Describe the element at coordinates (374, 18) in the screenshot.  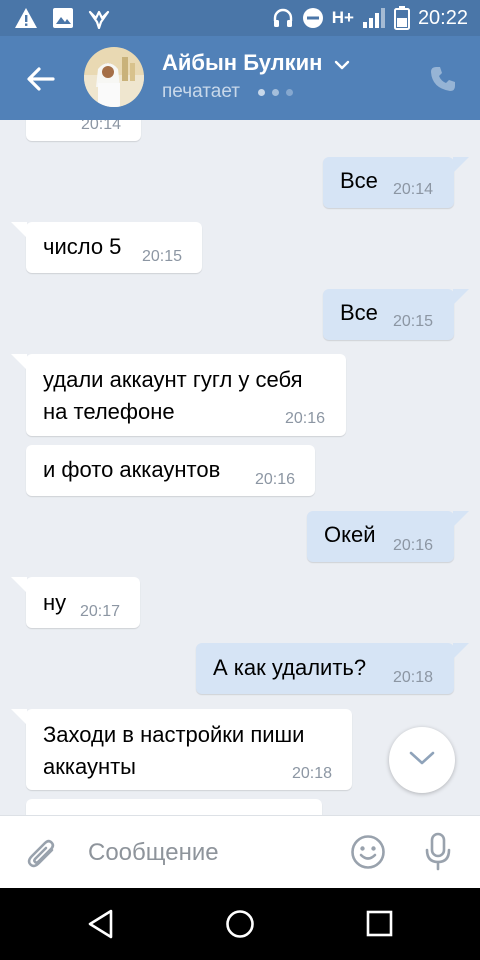
I see `signal-icon` at that location.